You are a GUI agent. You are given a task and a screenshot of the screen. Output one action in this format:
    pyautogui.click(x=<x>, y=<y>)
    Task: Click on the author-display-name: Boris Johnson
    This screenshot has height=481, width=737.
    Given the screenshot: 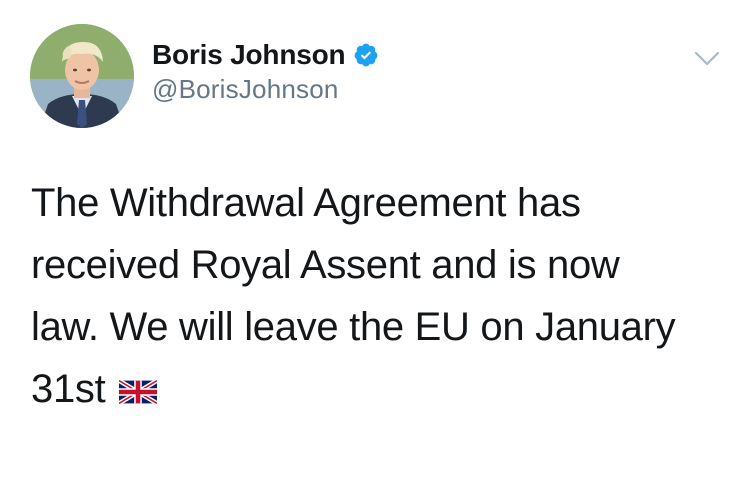 What is the action you would take?
    pyautogui.click(x=249, y=55)
    